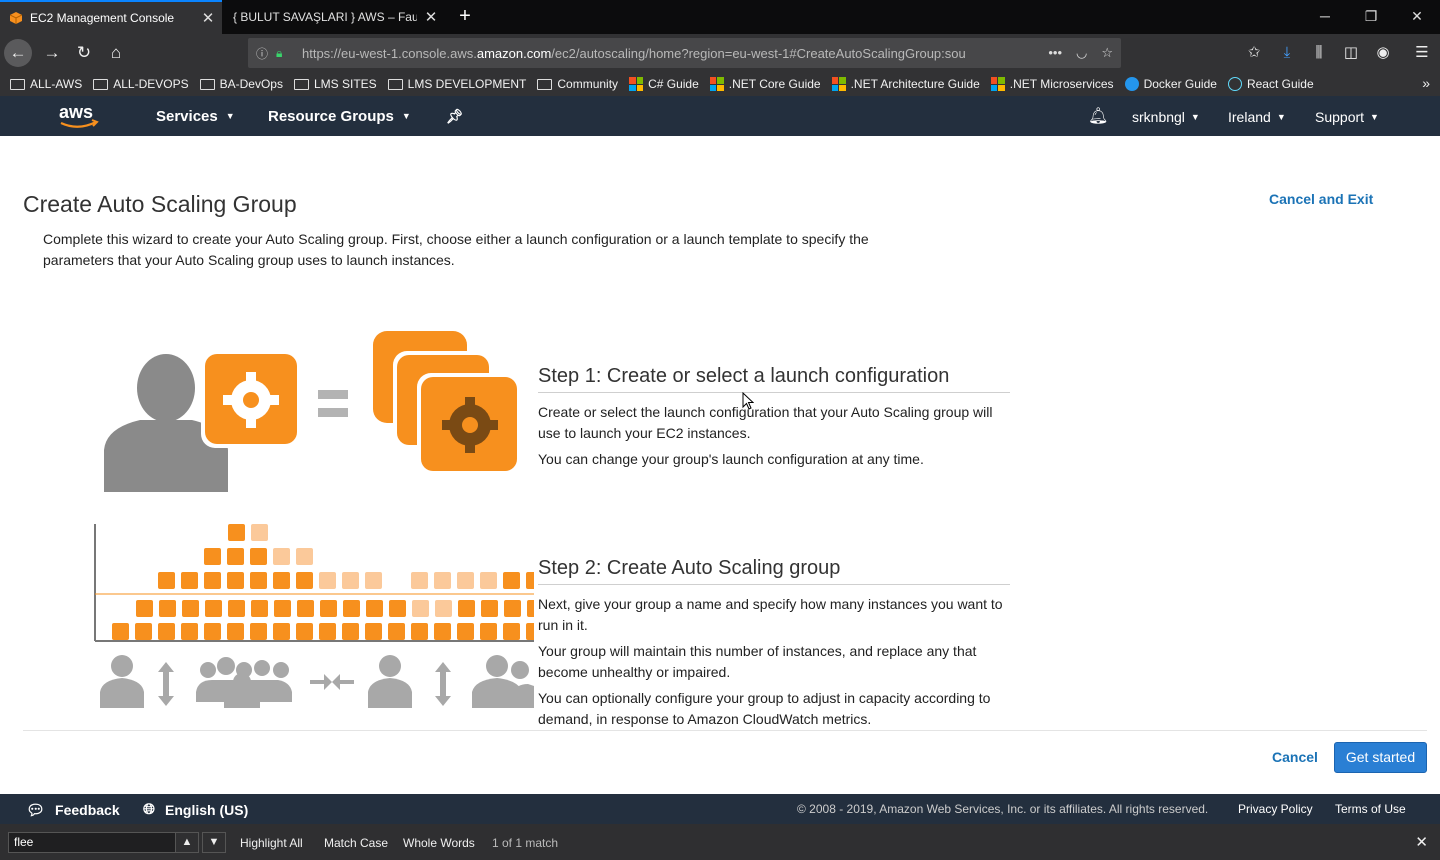 The width and height of the screenshot is (1440, 860). Describe the element at coordinates (1371, 17) in the screenshot. I see `restore-icon: ❐` at that location.